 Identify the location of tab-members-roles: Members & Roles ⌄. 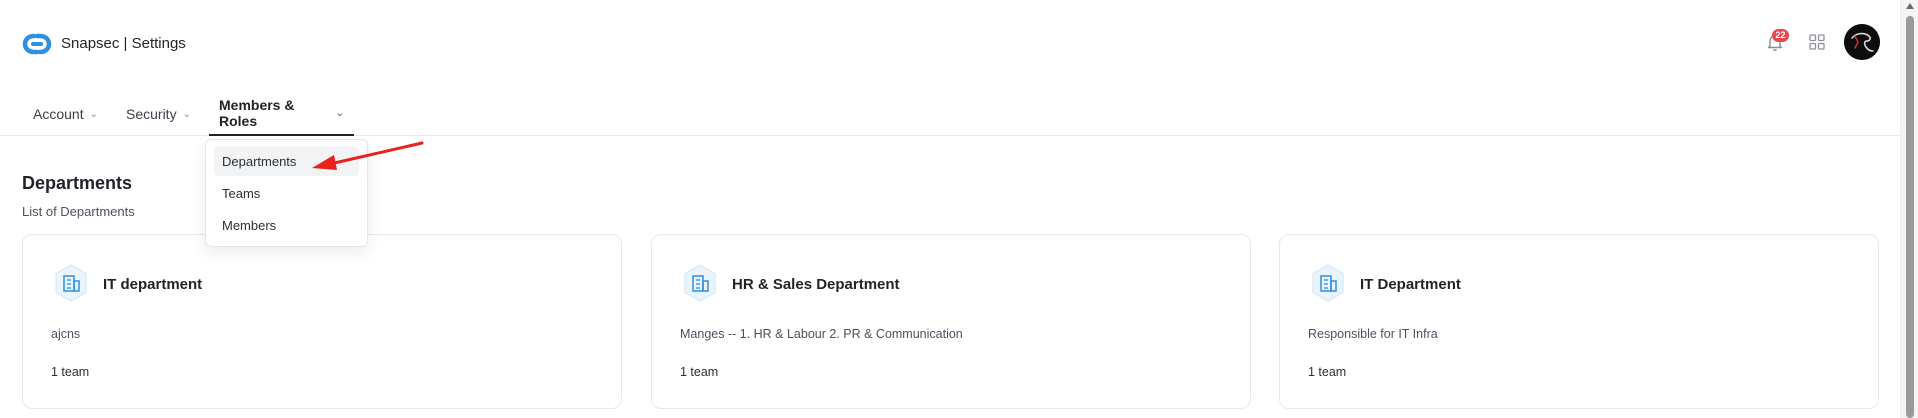
(281, 114).